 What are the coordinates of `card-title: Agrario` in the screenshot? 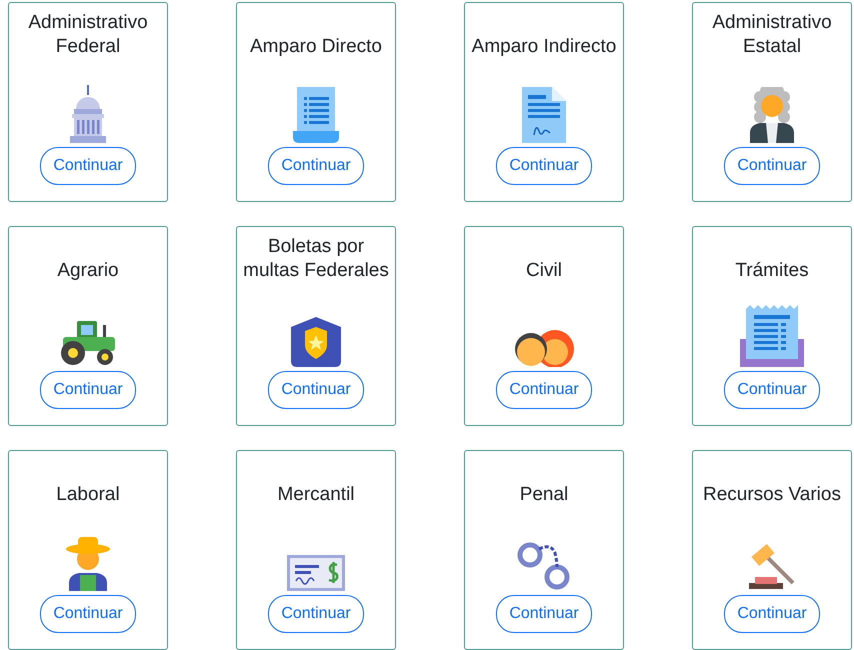 It's located at (88, 271).